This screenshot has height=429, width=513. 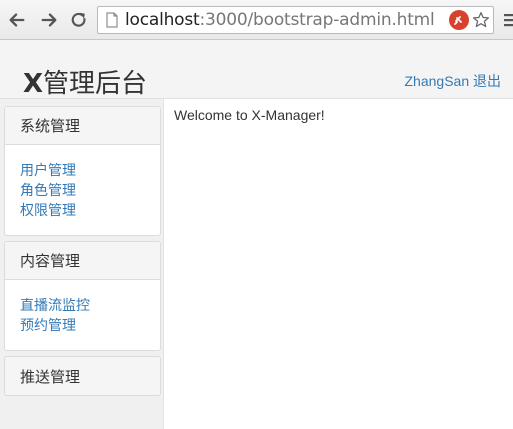 I want to click on panel-heading-system: 系统管理, so click(x=82, y=126).